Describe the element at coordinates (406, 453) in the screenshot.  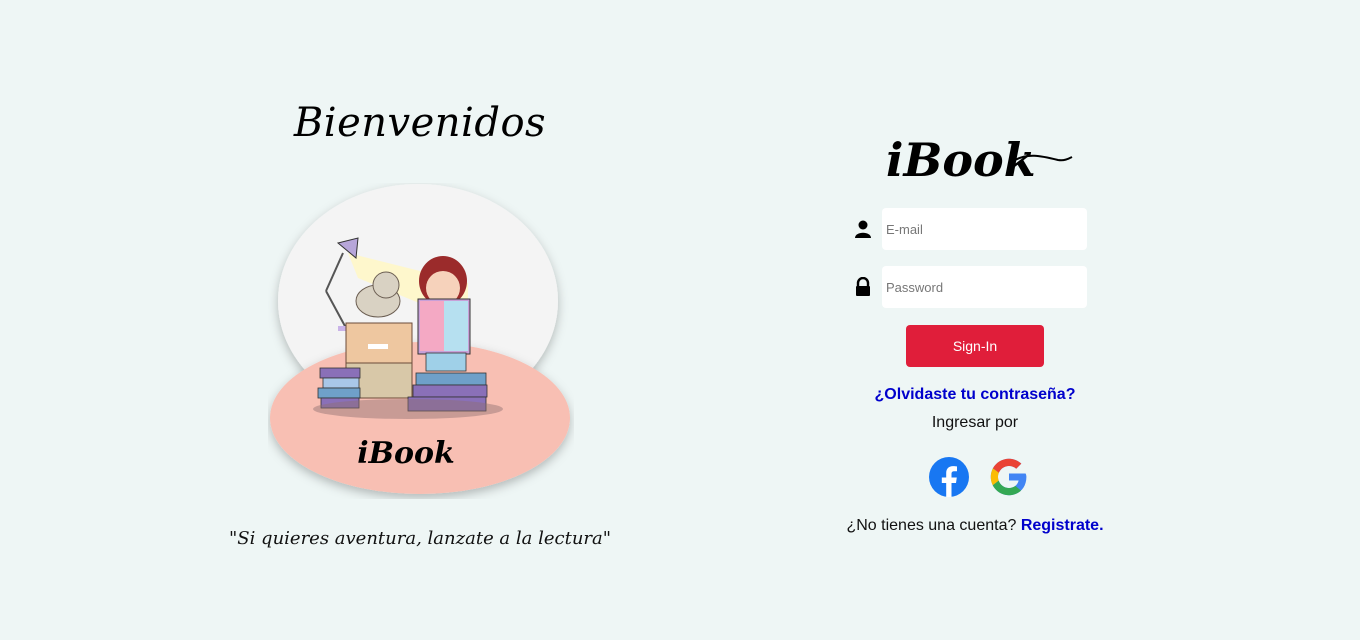
I see `illustration-logo-text: iBook` at that location.